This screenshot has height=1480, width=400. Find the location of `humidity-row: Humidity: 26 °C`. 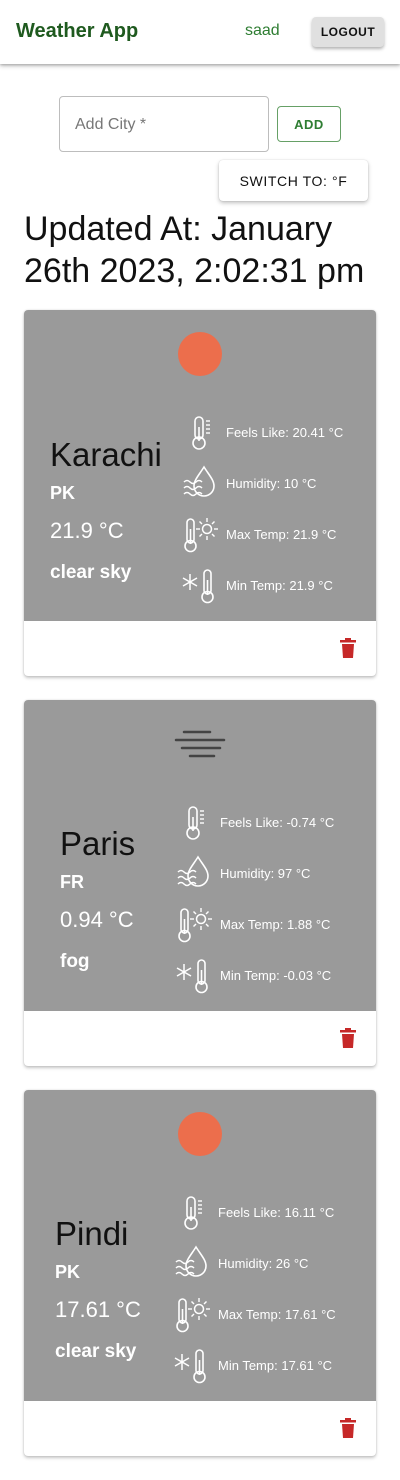

humidity-row: Humidity: 26 °C is located at coordinates (274, 1264).